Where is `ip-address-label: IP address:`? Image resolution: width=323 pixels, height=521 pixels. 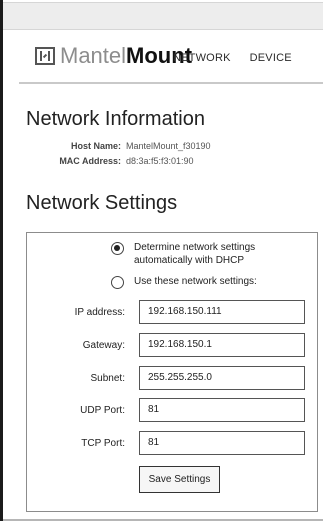
ip-address-label: IP address: is located at coordinates (99, 312).